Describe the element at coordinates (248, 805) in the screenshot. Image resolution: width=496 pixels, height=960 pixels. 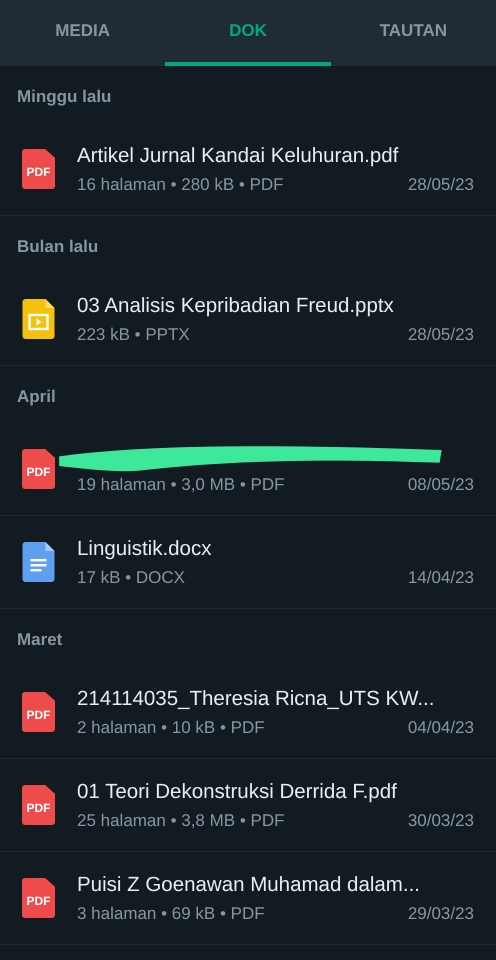
I see `document-item: PDF 01 Teori Dekonstruksi Derrida F.pdf 25 halaman • 3,8 MB • PDF 30/03/23` at that location.